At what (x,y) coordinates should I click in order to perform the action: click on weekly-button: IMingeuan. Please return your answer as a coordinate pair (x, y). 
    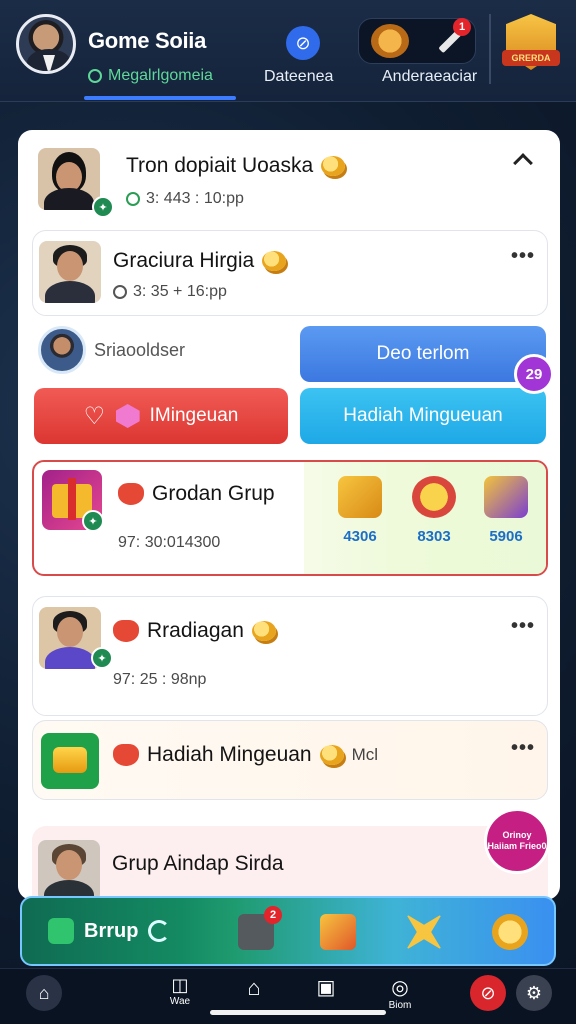
    Looking at the image, I should click on (161, 416).